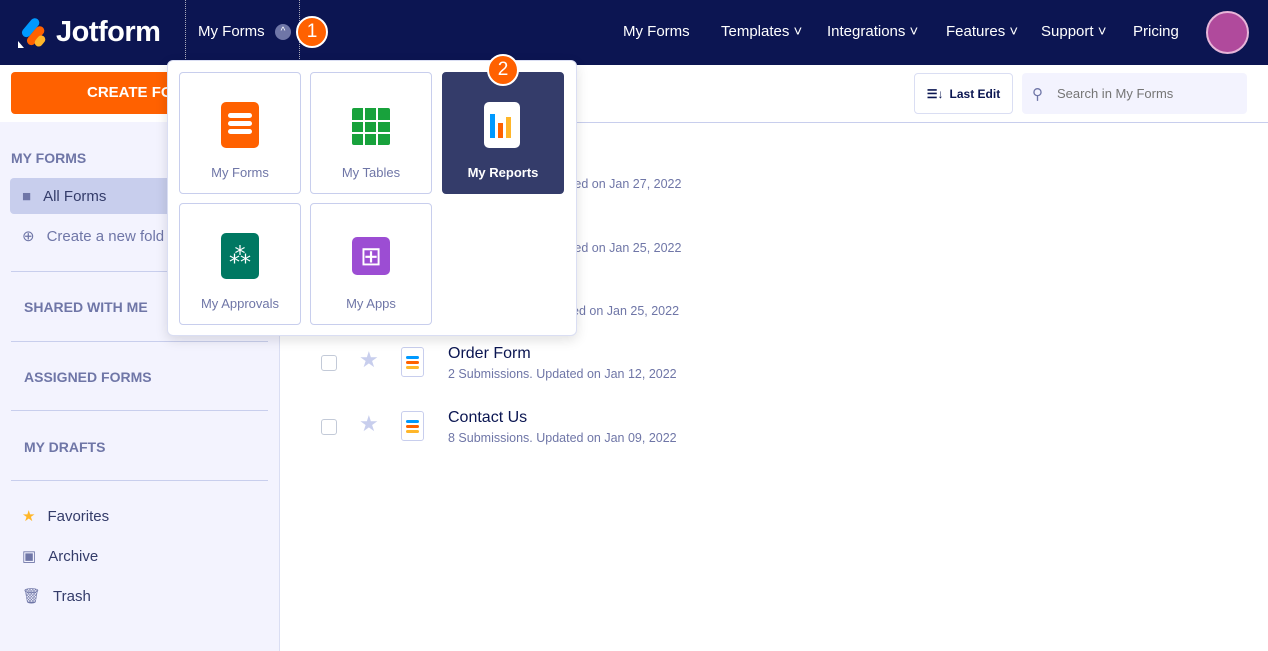 The width and height of the screenshot is (1268, 651). Describe the element at coordinates (976, 31) in the screenshot. I see `nav-label: Features` at that location.